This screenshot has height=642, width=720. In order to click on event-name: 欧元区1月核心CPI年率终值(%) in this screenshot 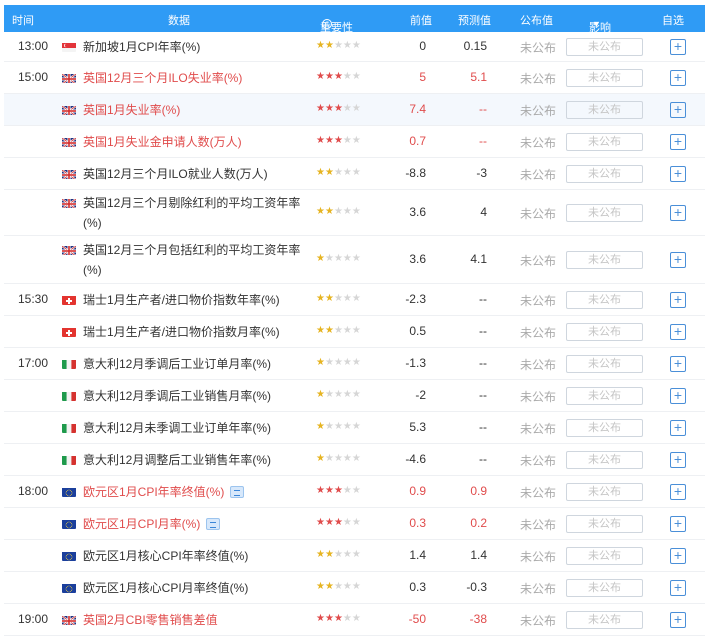, I will do `click(195, 556)`.